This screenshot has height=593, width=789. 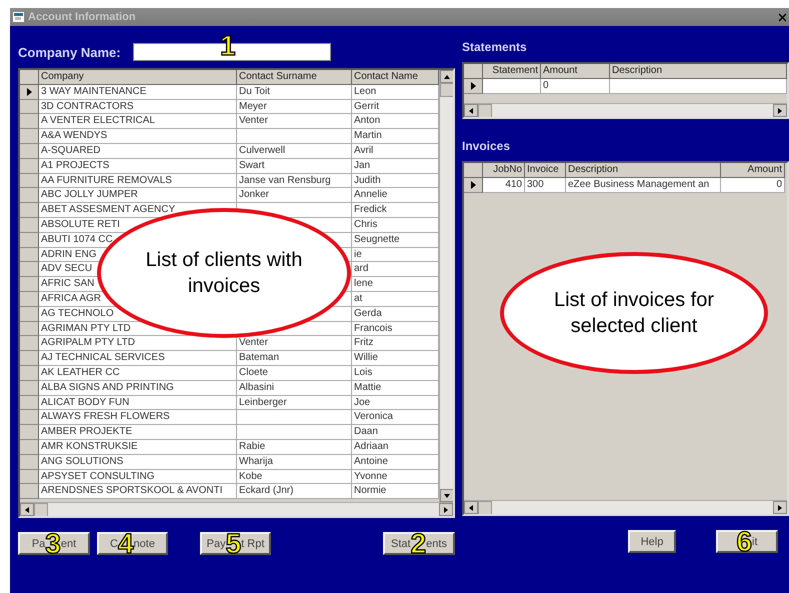 I want to click on table-cell: Gerrit, so click(x=395, y=107).